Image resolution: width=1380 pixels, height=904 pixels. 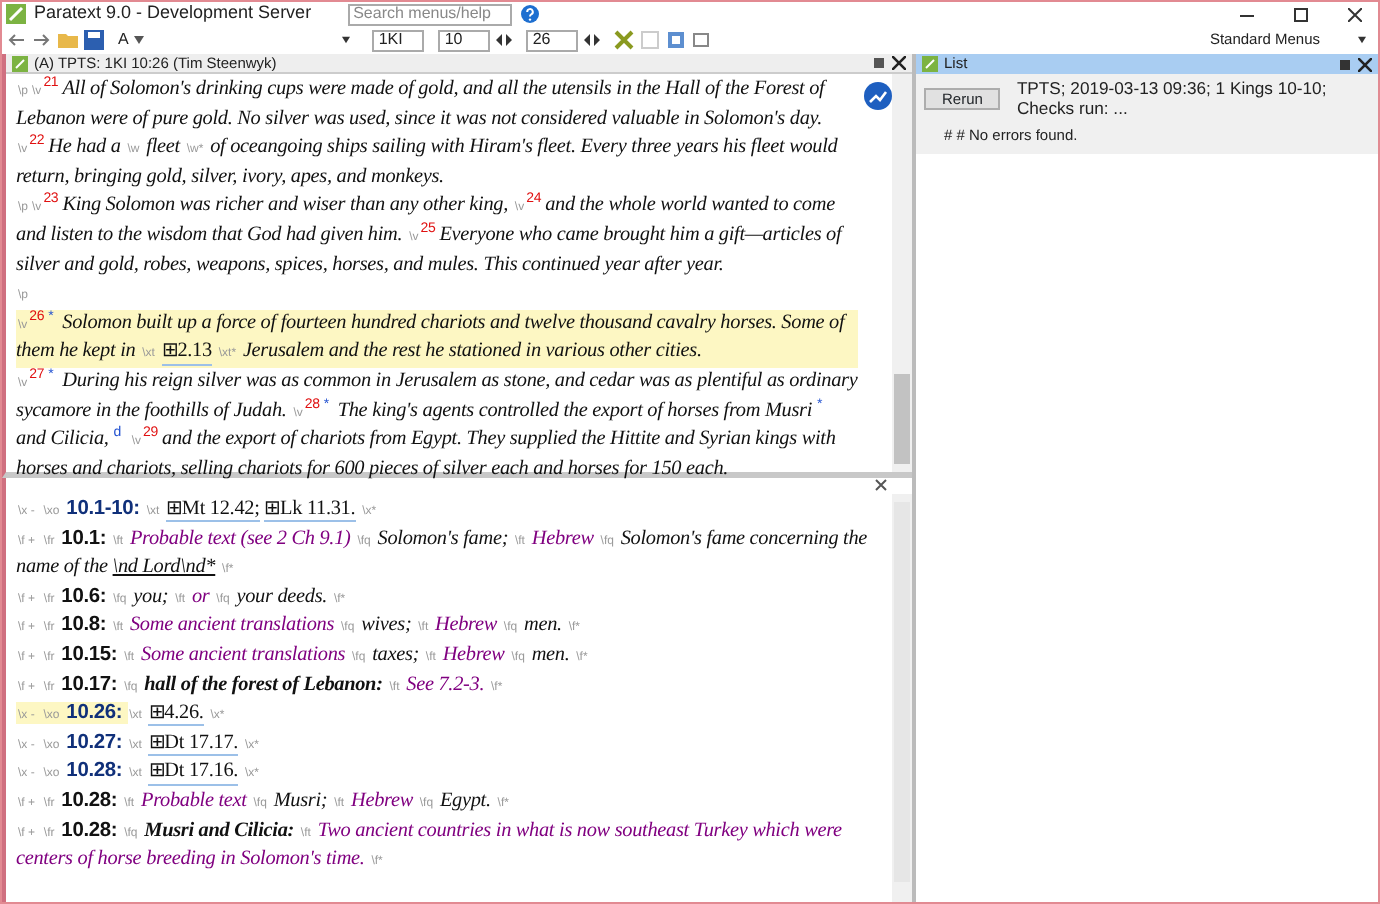 What do you see at coordinates (930, 64) in the screenshot?
I see `list-icon` at bounding box center [930, 64].